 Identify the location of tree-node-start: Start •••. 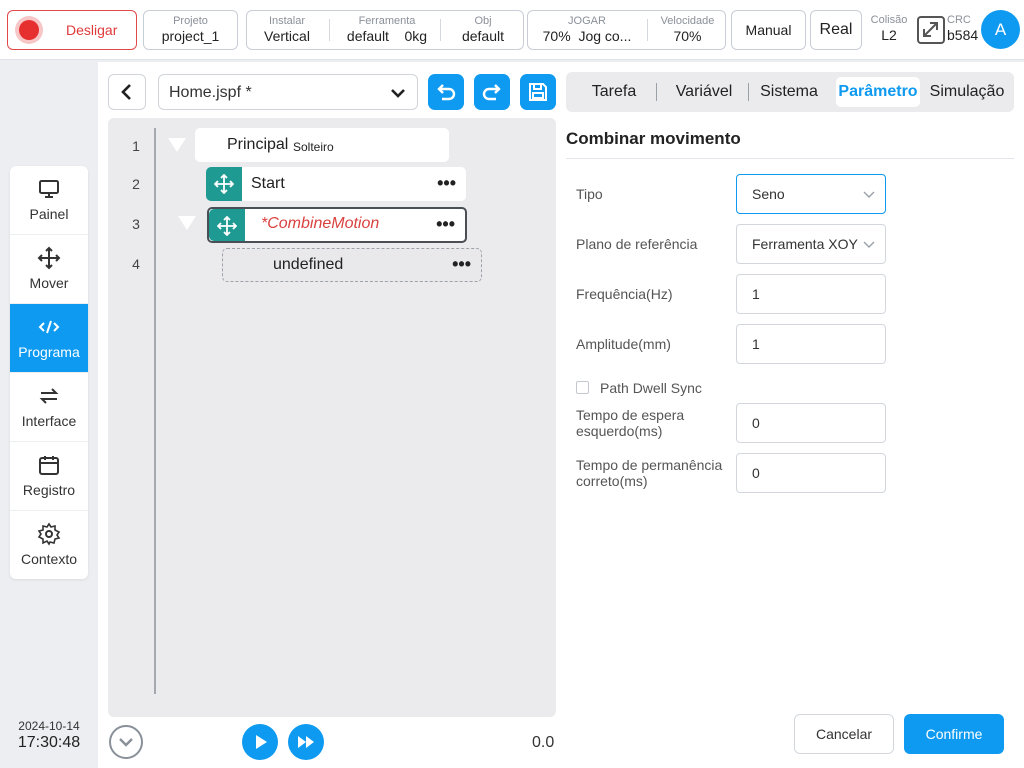
(336, 184).